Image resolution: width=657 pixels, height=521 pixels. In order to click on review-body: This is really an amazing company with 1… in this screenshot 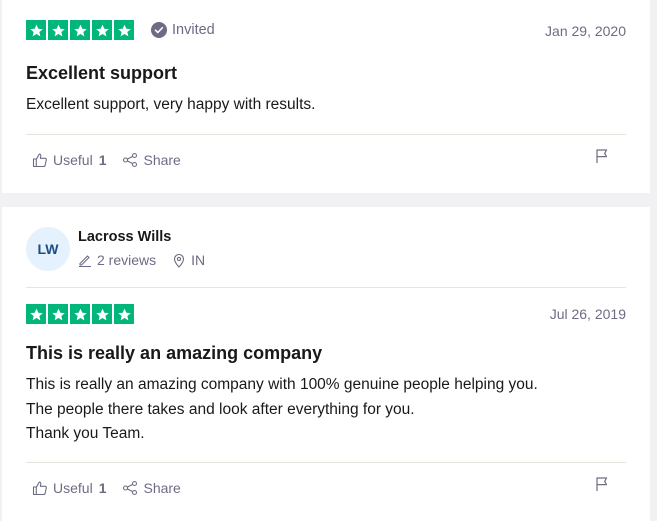, I will do `click(282, 410)`.